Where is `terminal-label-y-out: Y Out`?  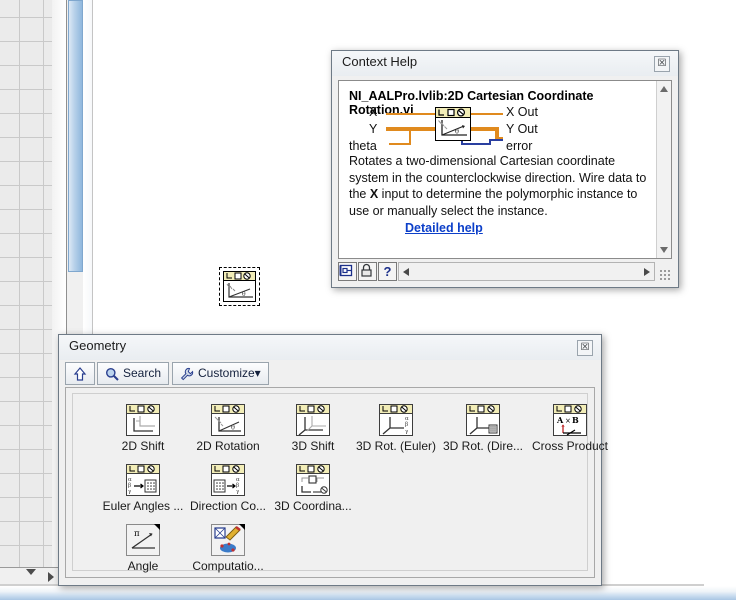
terminal-label-y-out: Y Out is located at coordinates (522, 129).